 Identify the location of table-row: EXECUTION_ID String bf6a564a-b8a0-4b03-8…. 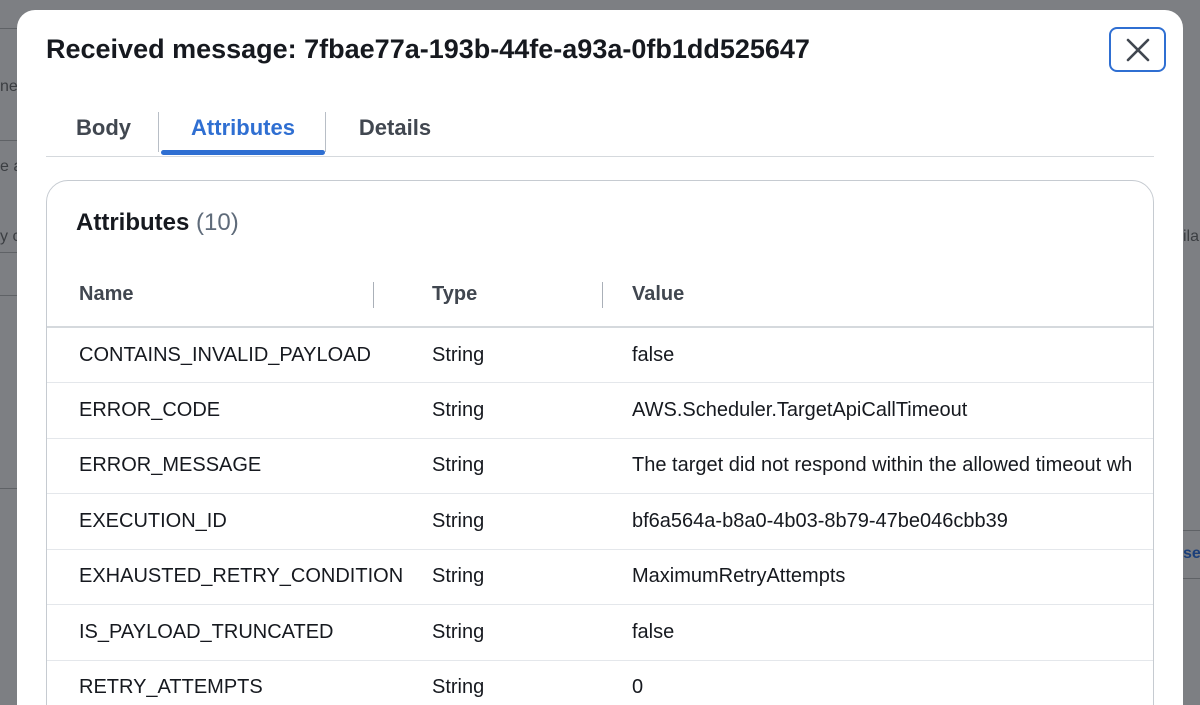
(600, 521).